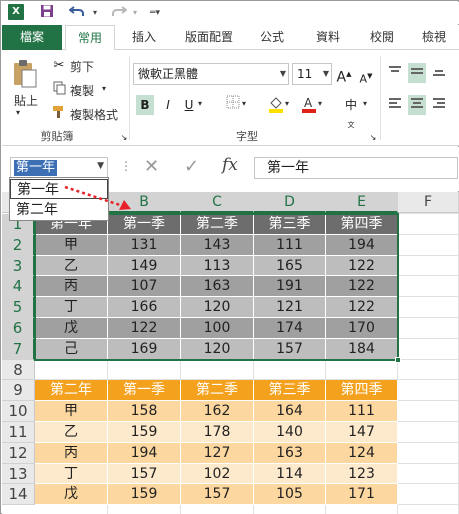  Describe the element at coordinates (144, 495) in the screenshot. I see `table2-cell: 159` at that location.